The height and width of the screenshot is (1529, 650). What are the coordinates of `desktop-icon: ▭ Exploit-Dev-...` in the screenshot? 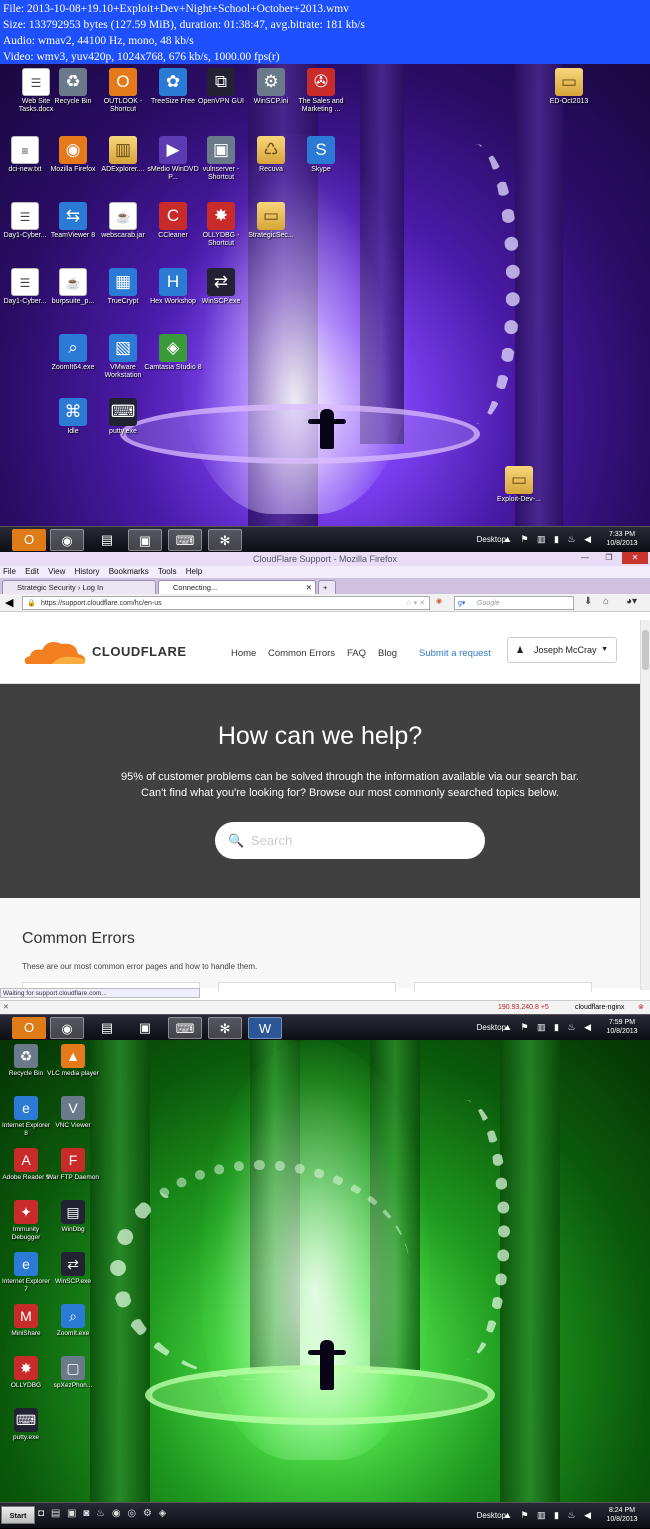 It's located at (519, 485).